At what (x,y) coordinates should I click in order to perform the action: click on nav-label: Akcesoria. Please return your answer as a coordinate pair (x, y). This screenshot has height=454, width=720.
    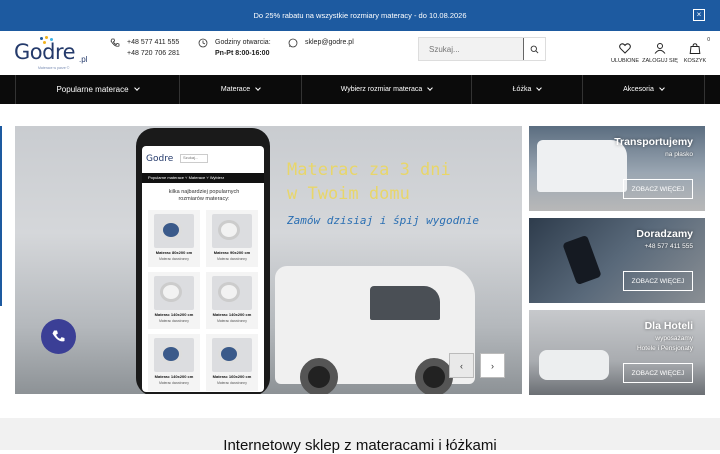
    Looking at the image, I should click on (638, 89).